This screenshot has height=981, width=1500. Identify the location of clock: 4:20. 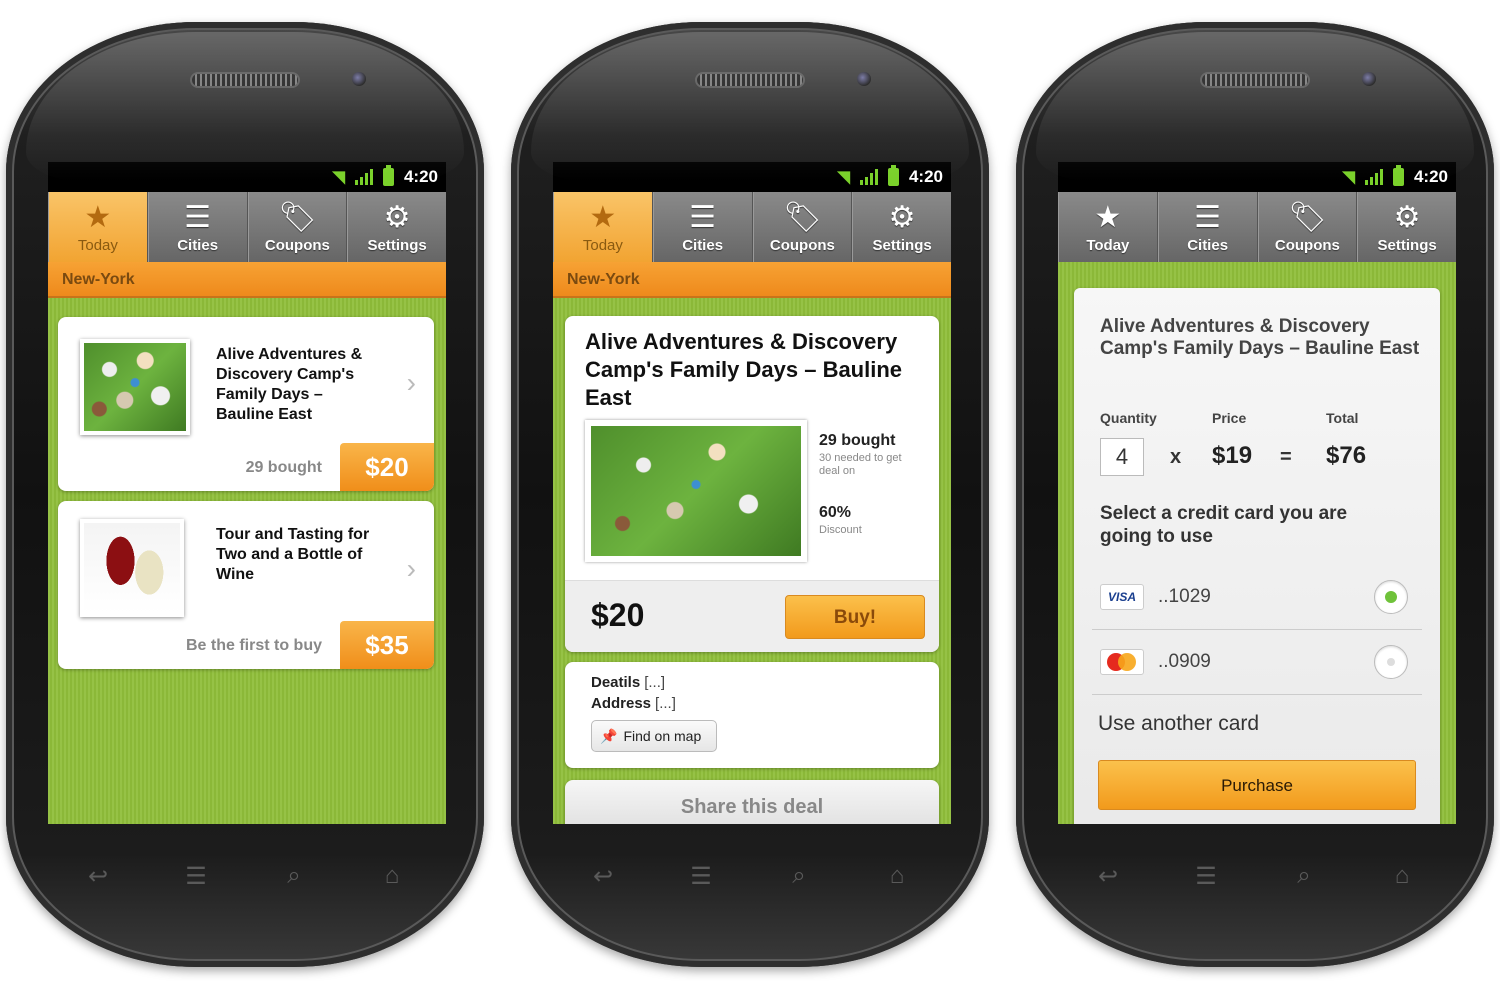
(925, 176).